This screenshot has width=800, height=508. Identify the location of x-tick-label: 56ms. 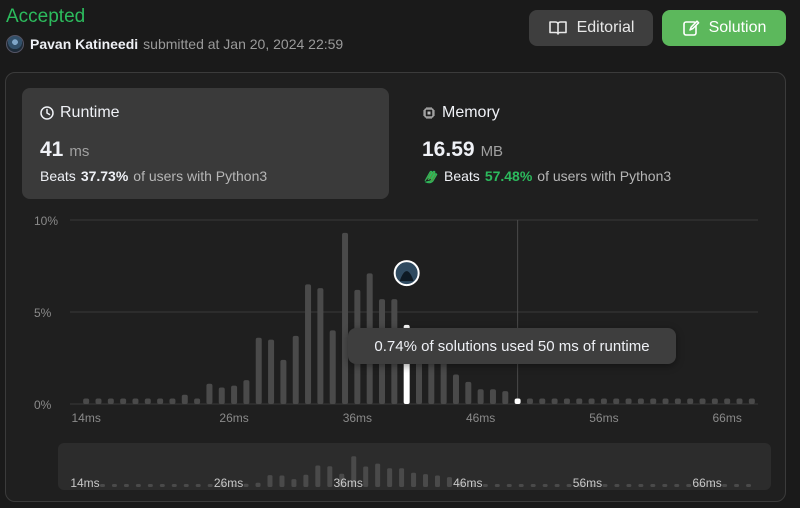
(603, 418).